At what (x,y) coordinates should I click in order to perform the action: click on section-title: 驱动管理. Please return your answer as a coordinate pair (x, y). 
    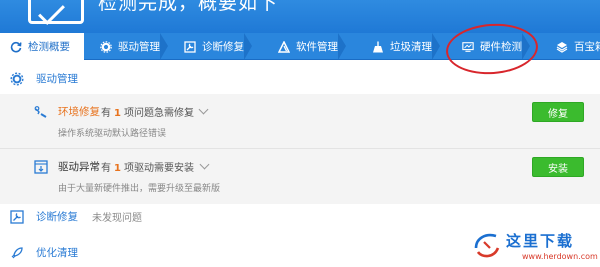
    Looking at the image, I should click on (57, 79).